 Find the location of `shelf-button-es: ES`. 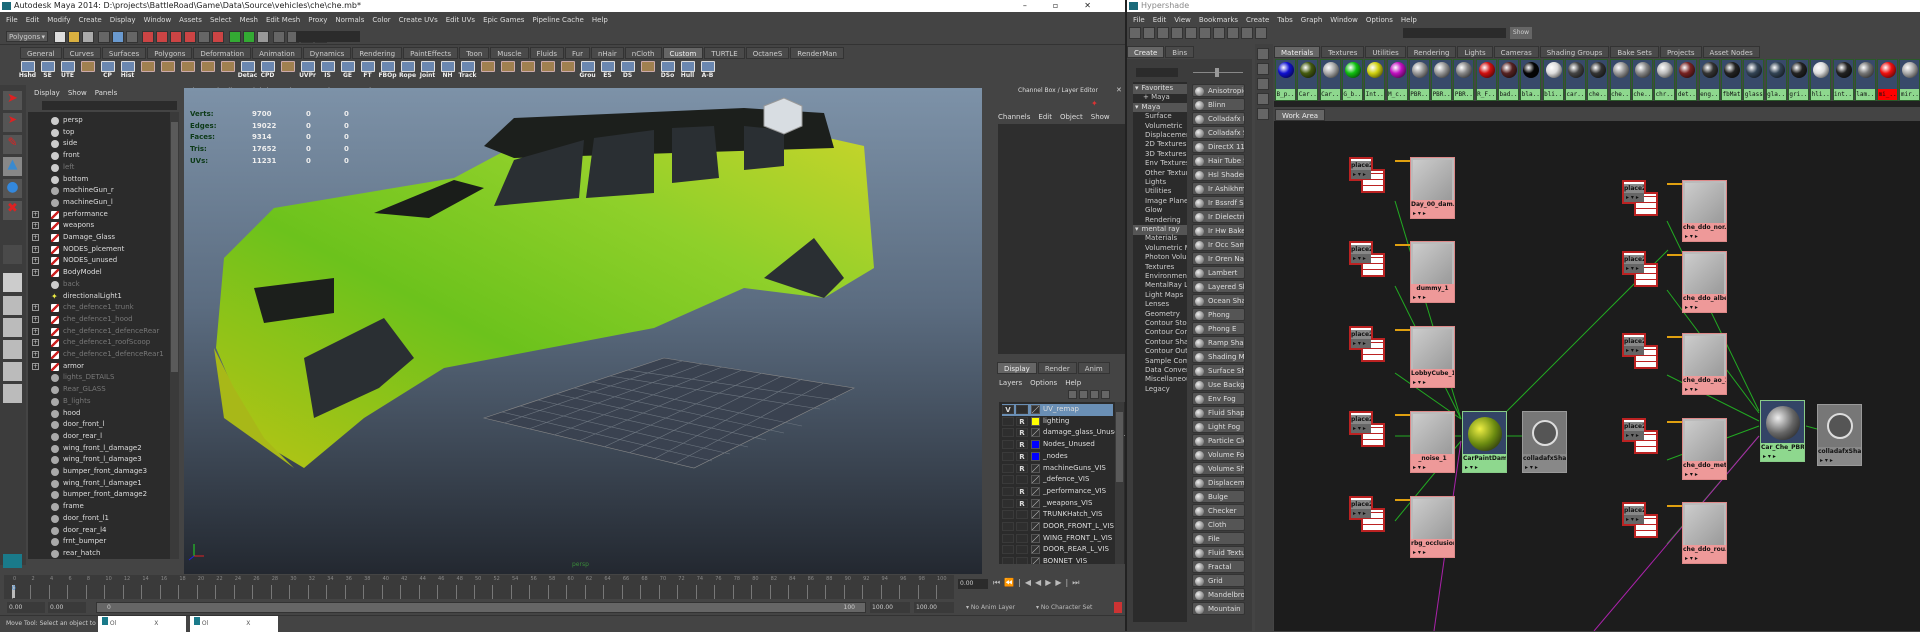

shelf-button-es: ES is located at coordinates (607, 71).